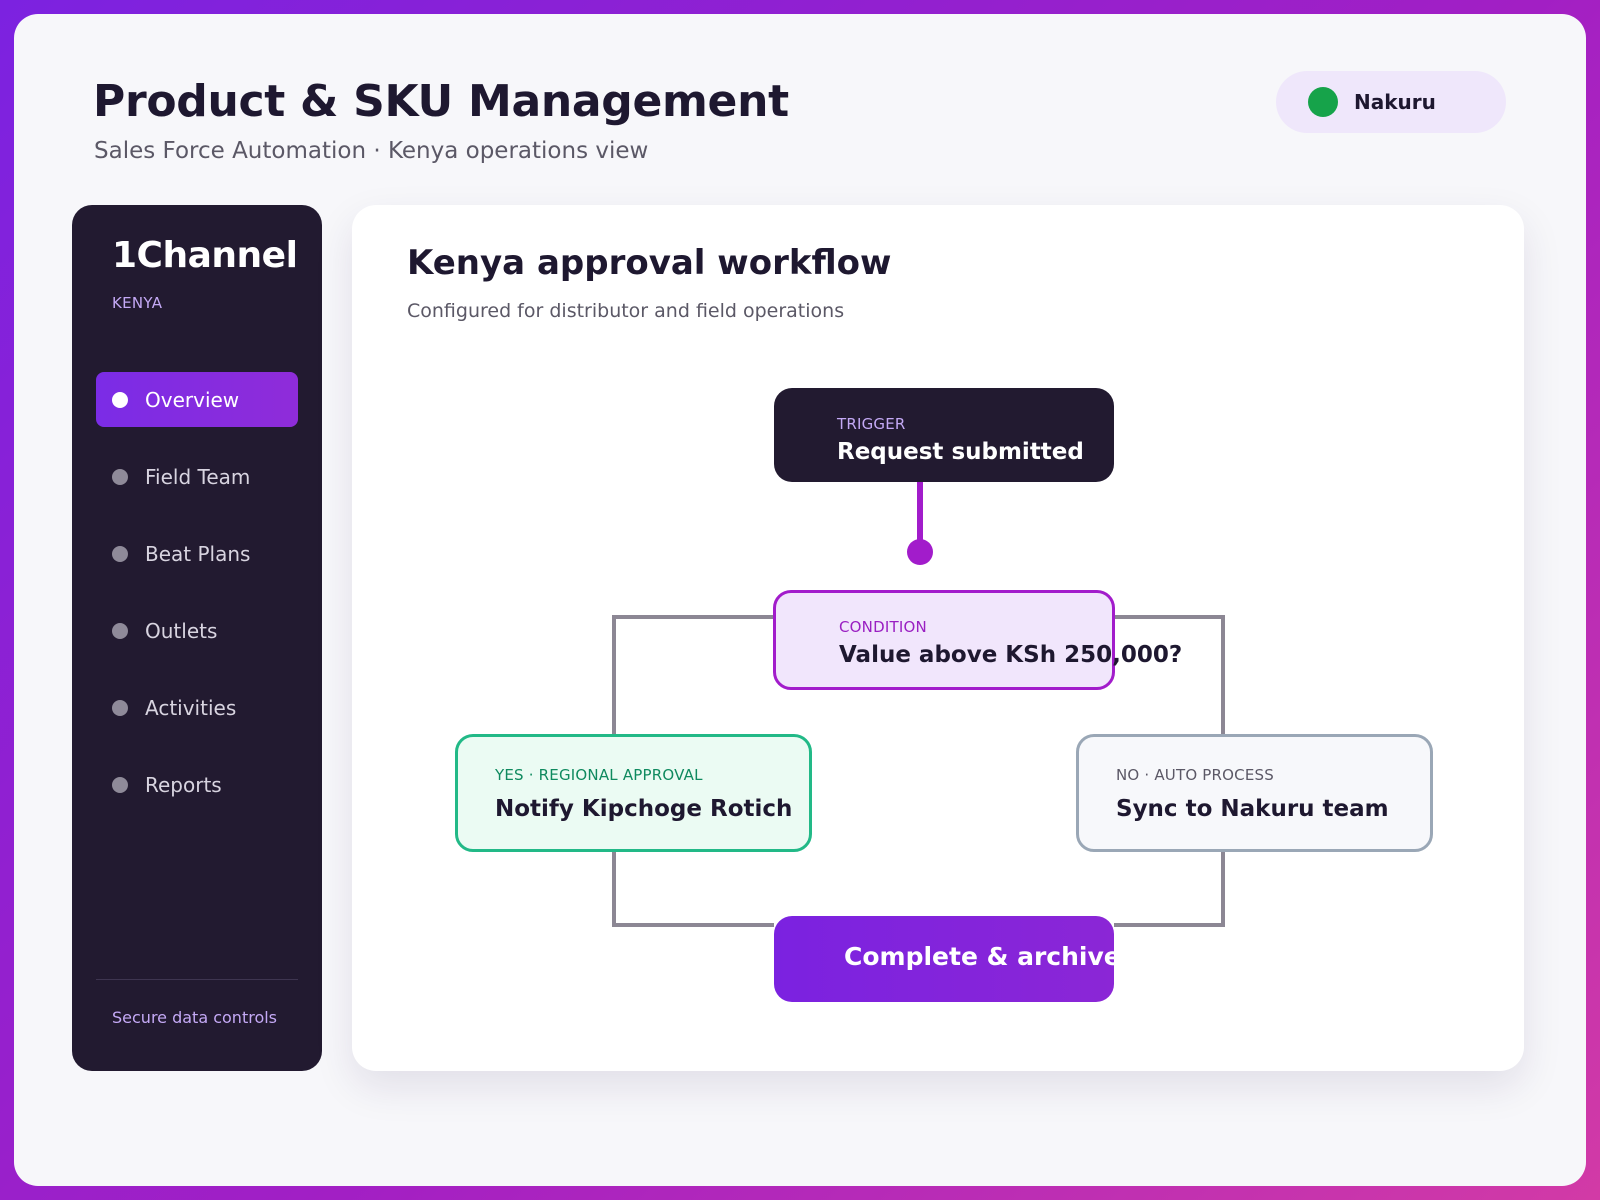 This screenshot has width=1600, height=1200. I want to click on merge-connector-right, so click(1169, 889).